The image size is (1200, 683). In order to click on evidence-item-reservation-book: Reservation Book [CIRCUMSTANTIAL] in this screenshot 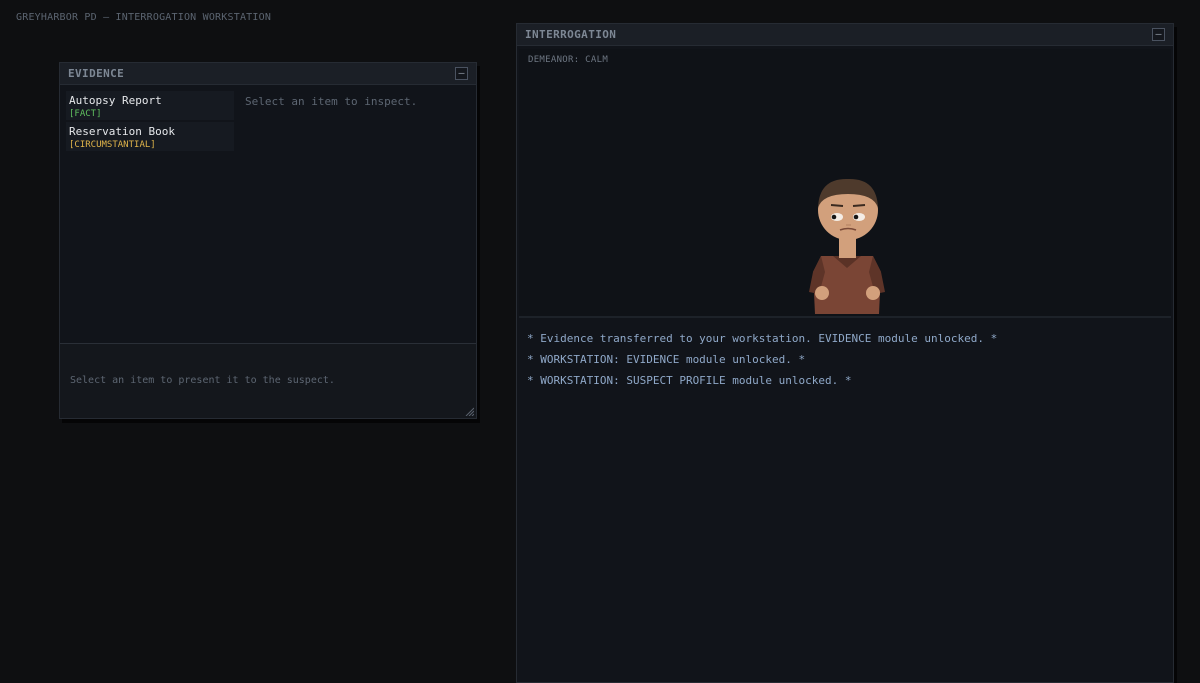, I will do `click(150, 136)`.